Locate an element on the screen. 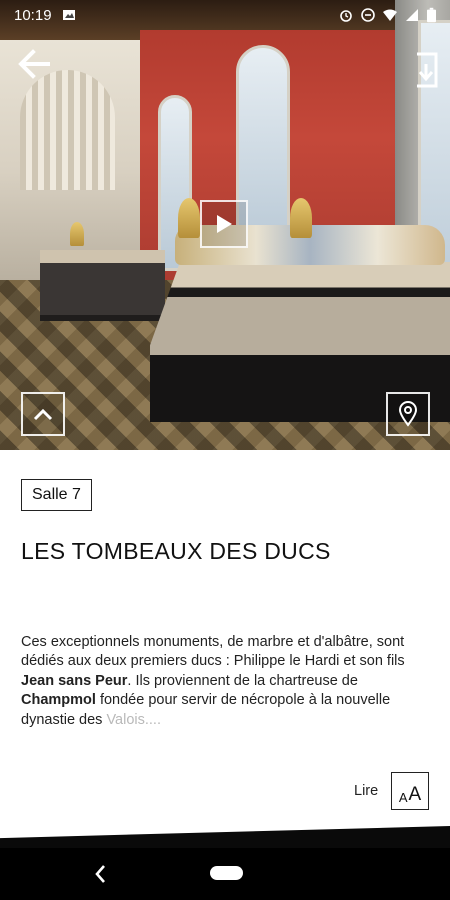 The image size is (450, 900). do-not-disturb-icon is located at coordinates (368, 15).